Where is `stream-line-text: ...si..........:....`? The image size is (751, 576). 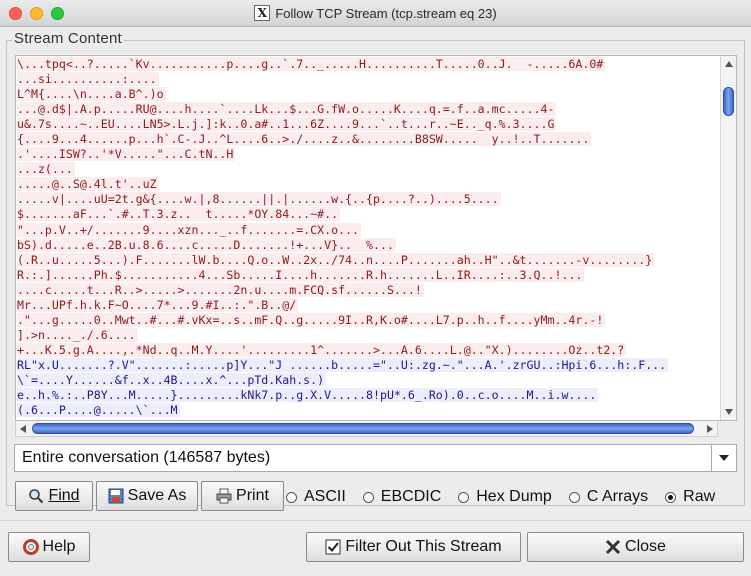 stream-line-text: ...si..........:.... is located at coordinates (88, 79).